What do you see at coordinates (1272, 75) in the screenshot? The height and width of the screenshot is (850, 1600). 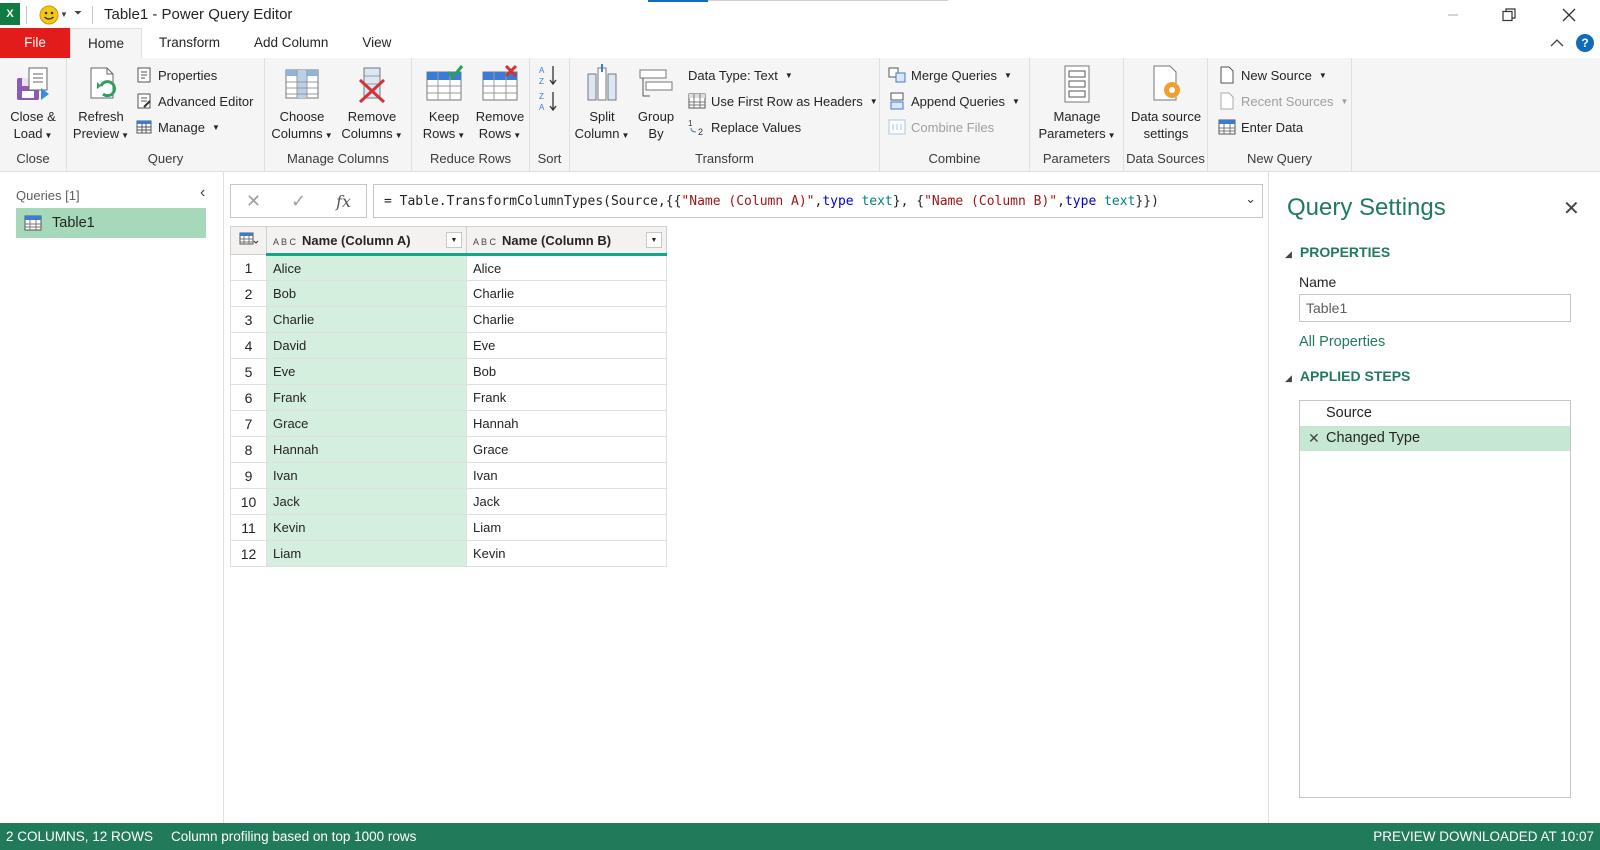 I see `new-source-button: New Source ▼` at bounding box center [1272, 75].